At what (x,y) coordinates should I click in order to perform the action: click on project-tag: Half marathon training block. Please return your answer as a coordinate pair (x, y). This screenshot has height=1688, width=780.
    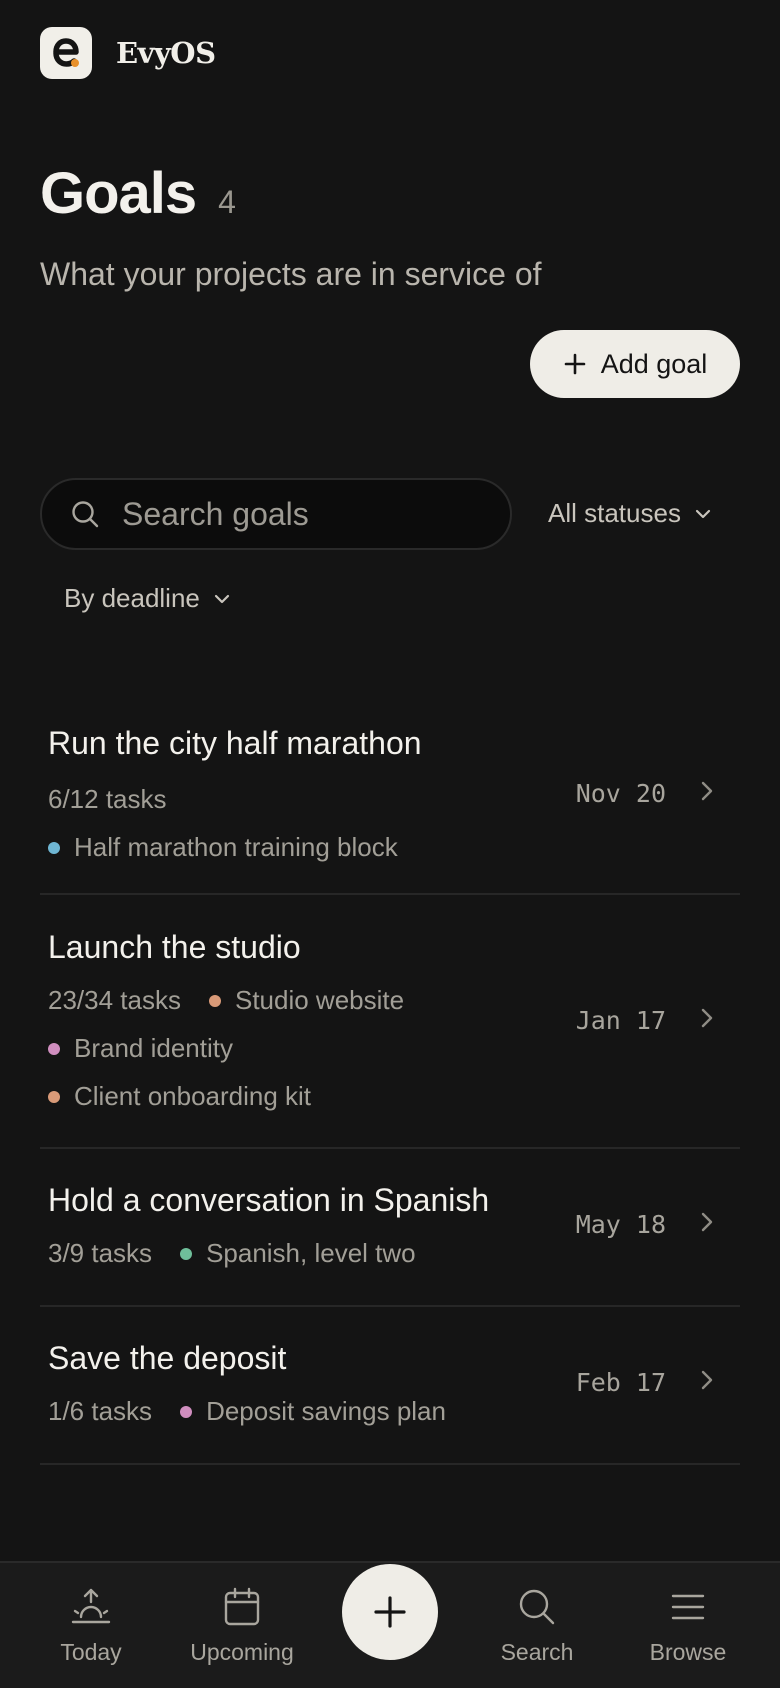
    Looking at the image, I should click on (223, 847).